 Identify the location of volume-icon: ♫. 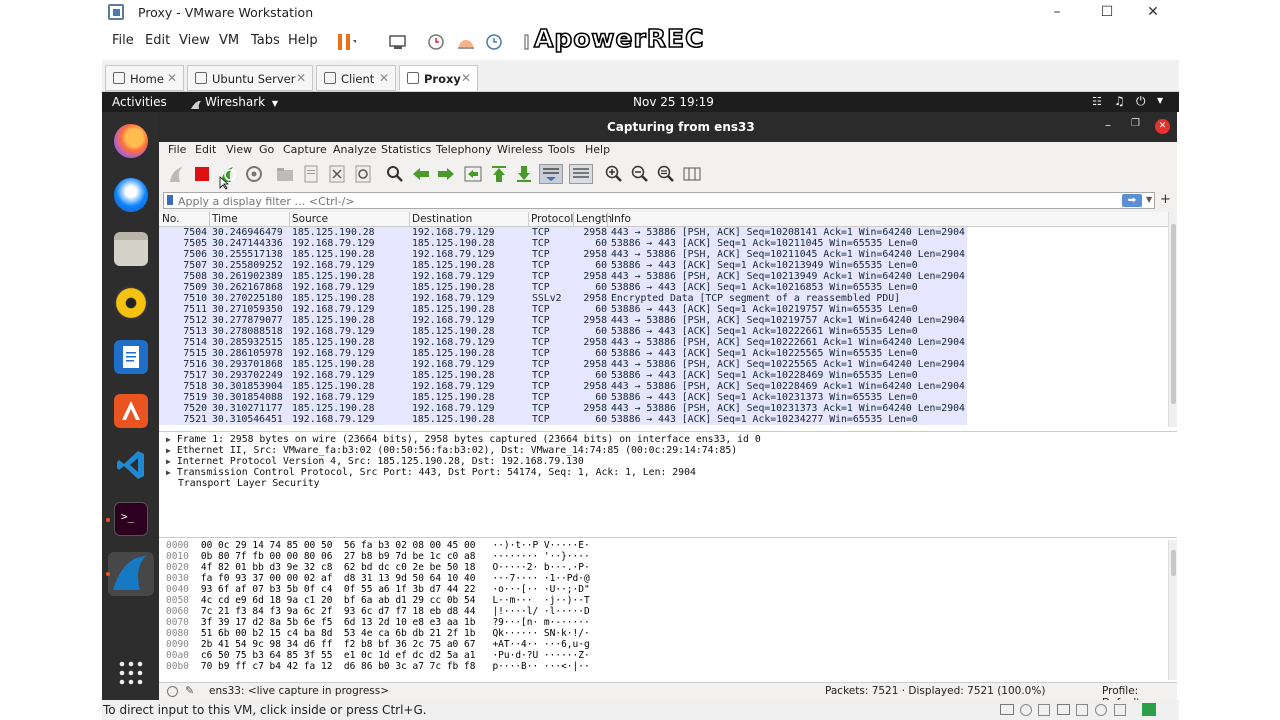
(1119, 101).